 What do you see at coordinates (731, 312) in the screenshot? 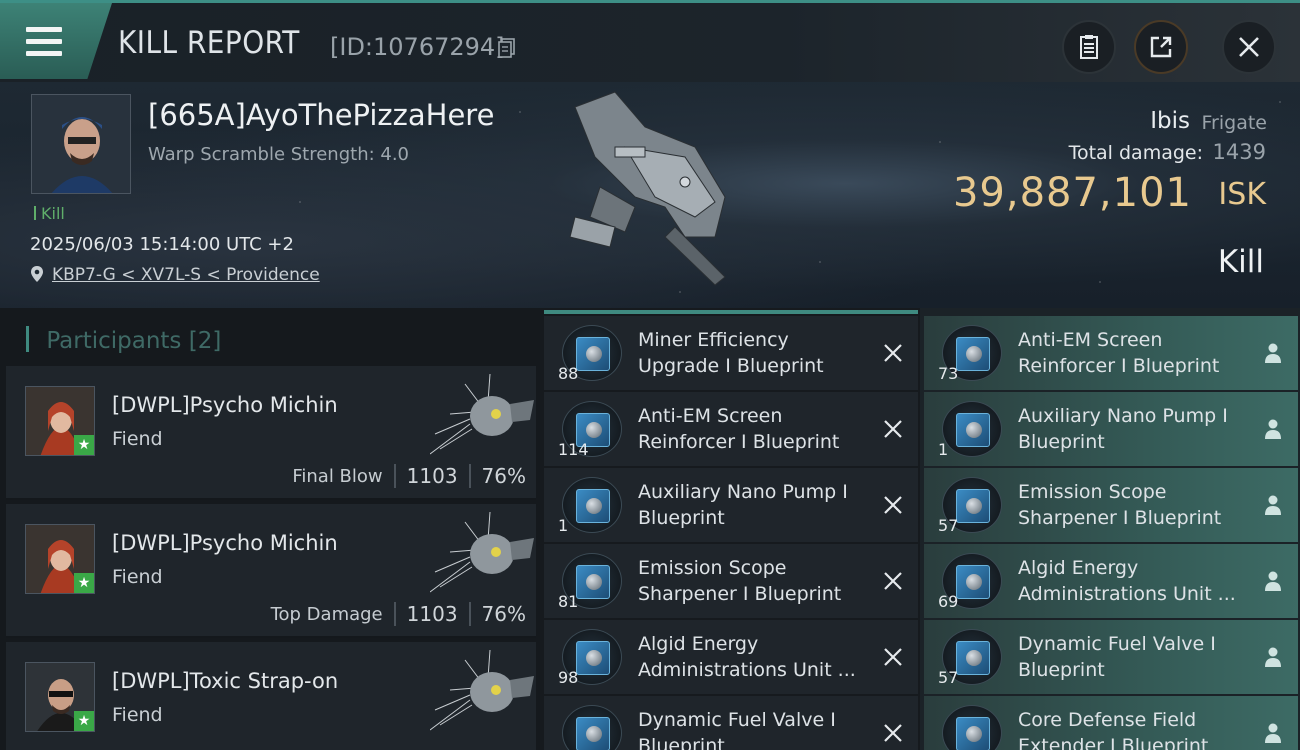
I see `list-accent-bar` at bounding box center [731, 312].